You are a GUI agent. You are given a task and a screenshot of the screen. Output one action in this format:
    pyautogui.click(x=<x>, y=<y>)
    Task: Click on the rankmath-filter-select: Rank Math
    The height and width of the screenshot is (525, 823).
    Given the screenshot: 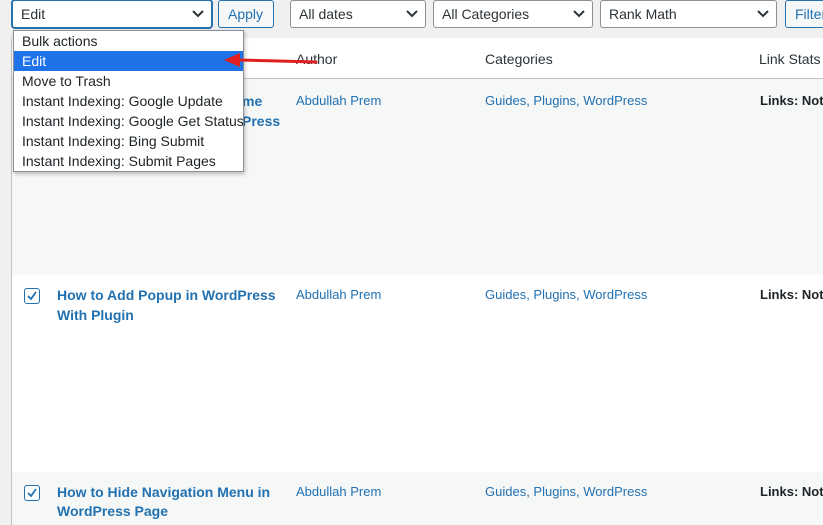 What is the action you would take?
    pyautogui.click(x=688, y=14)
    